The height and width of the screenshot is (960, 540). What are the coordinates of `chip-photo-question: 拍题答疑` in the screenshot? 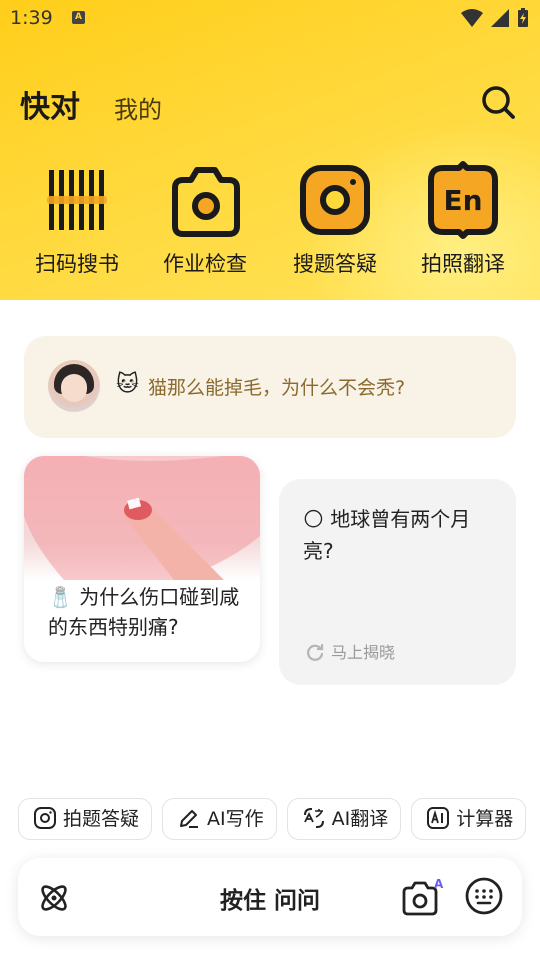 It's located at (85, 819).